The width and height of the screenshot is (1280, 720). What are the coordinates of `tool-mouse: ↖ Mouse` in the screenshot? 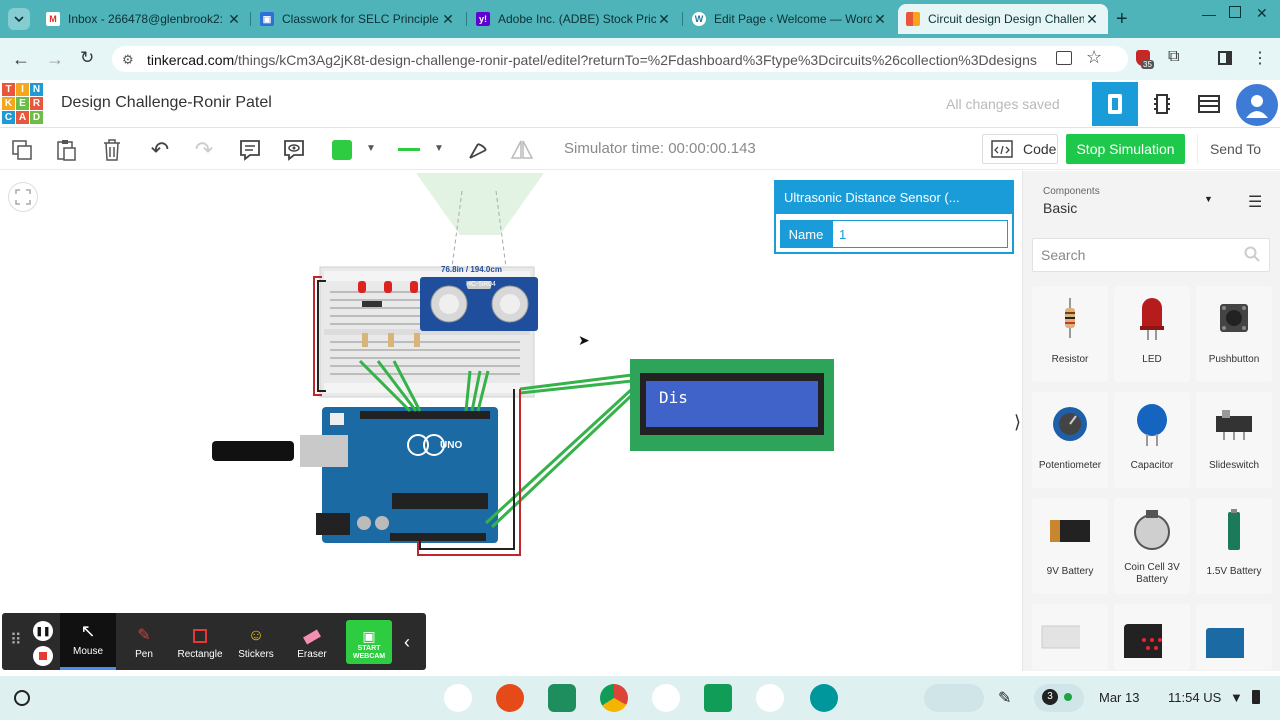 It's located at (88, 641).